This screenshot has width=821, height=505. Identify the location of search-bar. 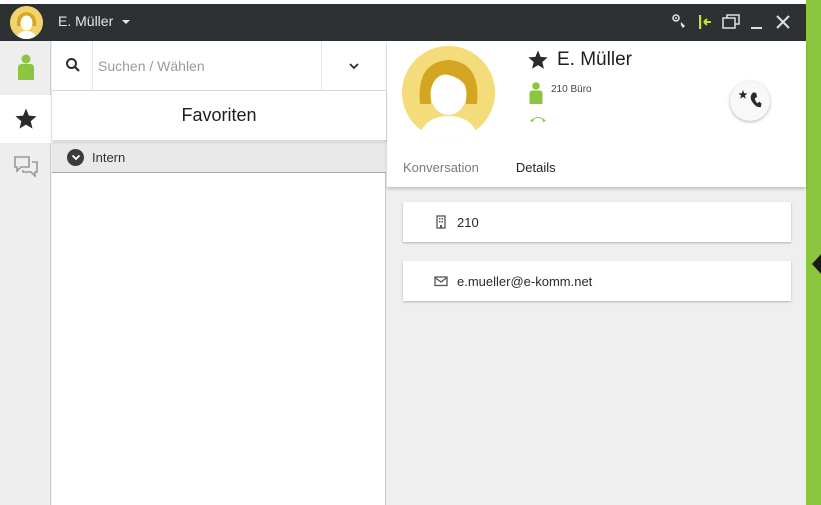
(219, 66).